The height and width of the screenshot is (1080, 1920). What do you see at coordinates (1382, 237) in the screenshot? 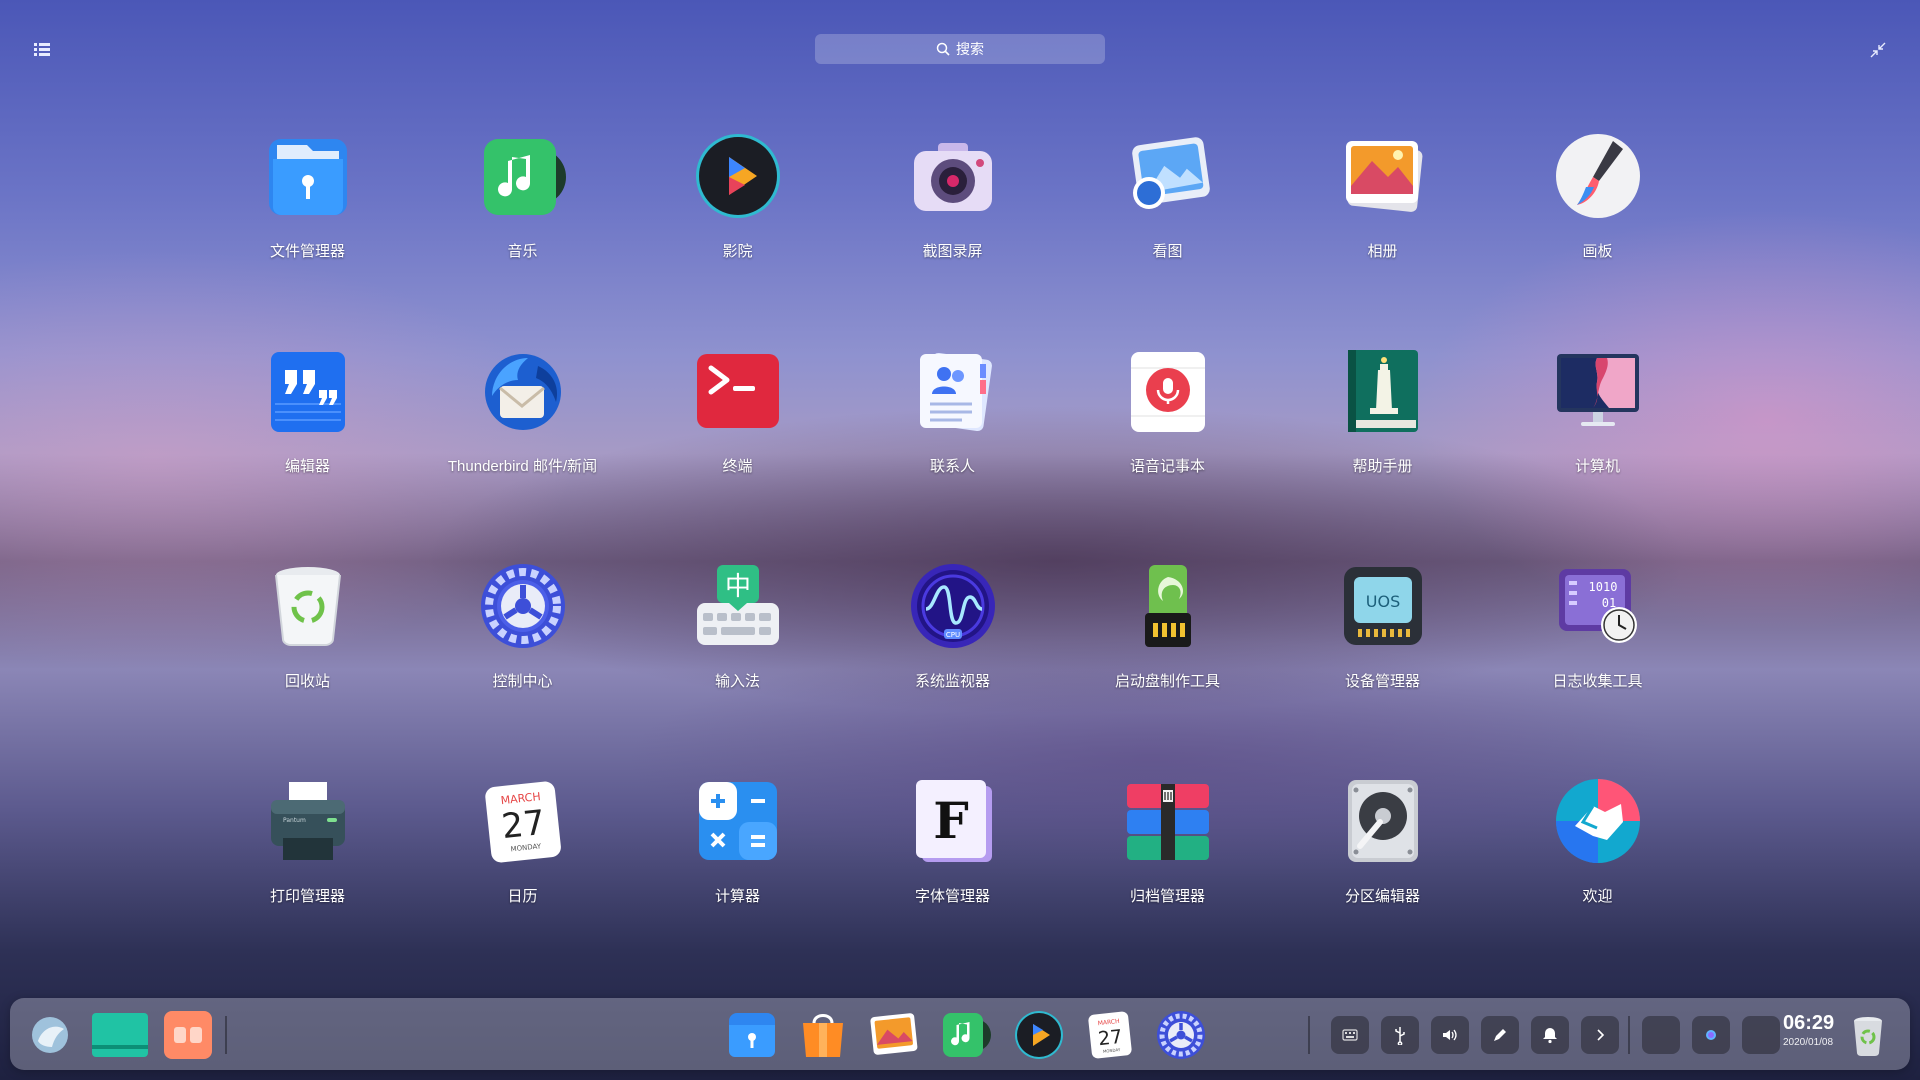
I see `app-photo-album: 相册` at bounding box center [1382, 237].